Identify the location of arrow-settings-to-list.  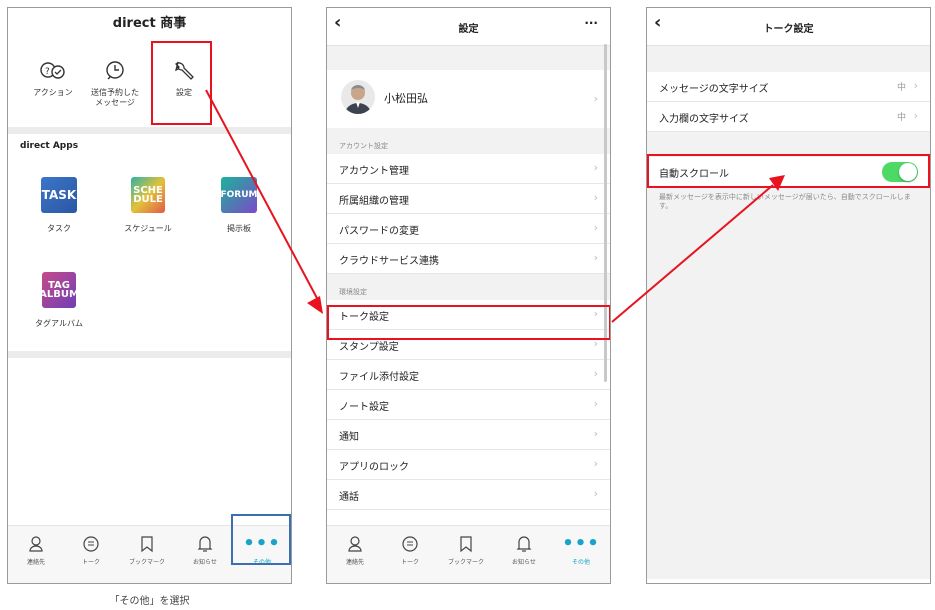
(262, 195).